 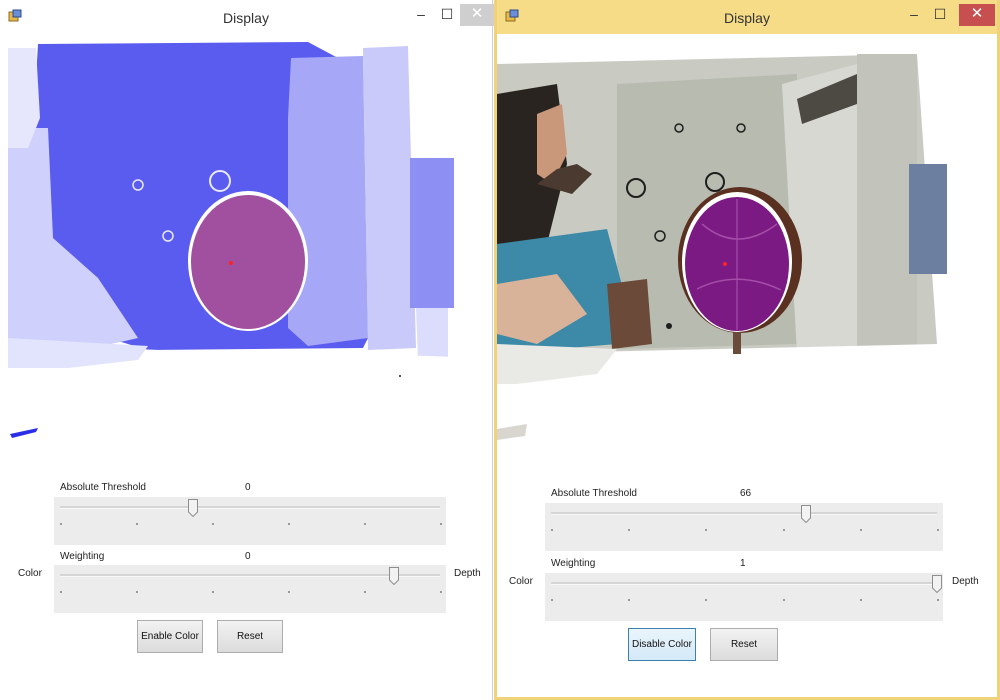 What do you see at coordinates (746, 493) in the screenshot?
I see `threshold-value: 66` at bounding box center [746, 493].